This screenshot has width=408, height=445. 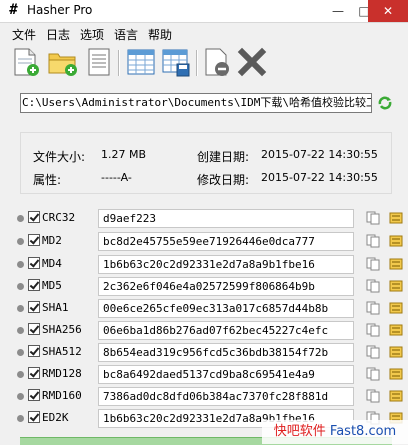 What do you see at coordinates (204, 11) in the screenshot?
I see `title-bar: # Hasher Pro — □ ✕` at bounding box center [204, 11].